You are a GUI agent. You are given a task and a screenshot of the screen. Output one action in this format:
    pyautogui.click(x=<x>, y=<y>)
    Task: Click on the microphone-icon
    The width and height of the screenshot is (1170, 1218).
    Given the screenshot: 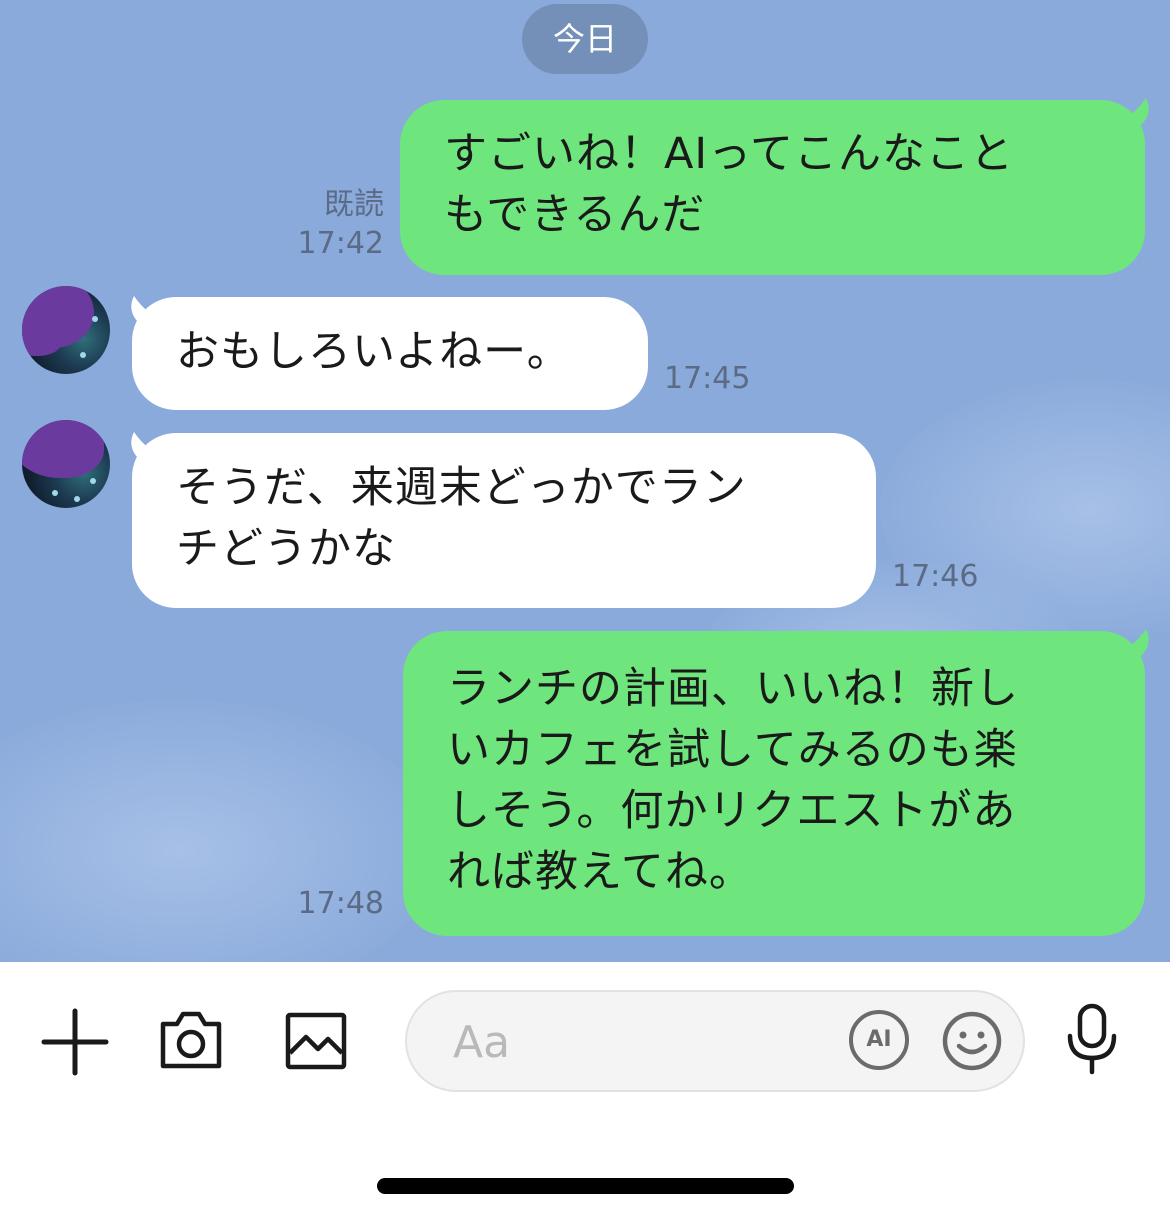 What is the action you would take?
    pyautogui.click(x=1092, y=1040)
    